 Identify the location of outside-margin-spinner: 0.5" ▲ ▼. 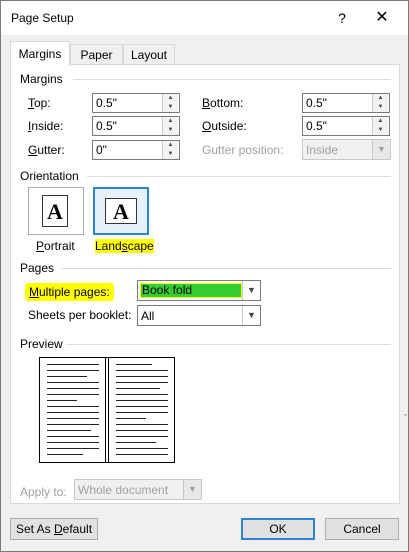
(346, 126).